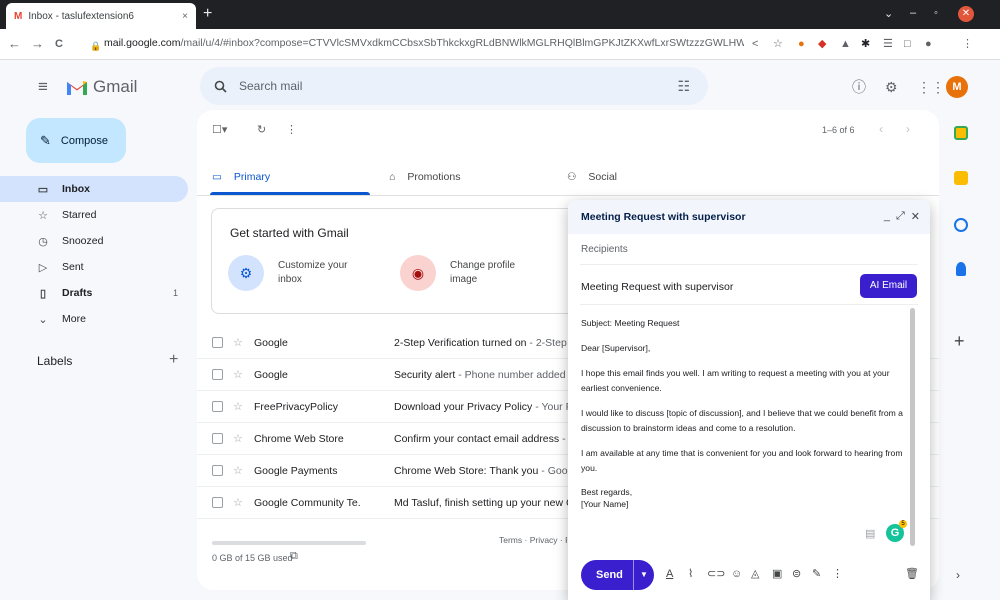 Image resolution: width=1000 pixels, height=600 pixels. Describe the element at coordinates (888, 13) in the screenshot. I see `tab-search-icon: ⌄` at that location.